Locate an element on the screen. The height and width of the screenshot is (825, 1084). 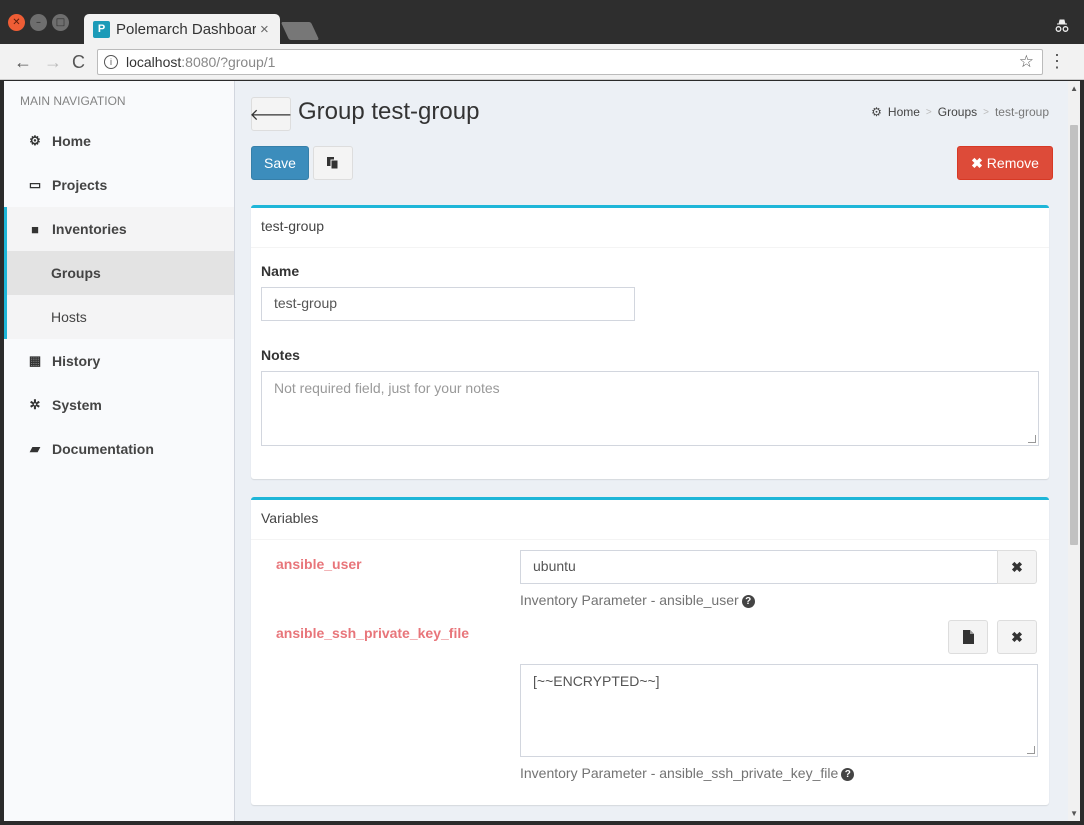
address-bar: ← → C i localhost :8080/?group/1 ☆ ⋮ is located at coordinates (542, 62).